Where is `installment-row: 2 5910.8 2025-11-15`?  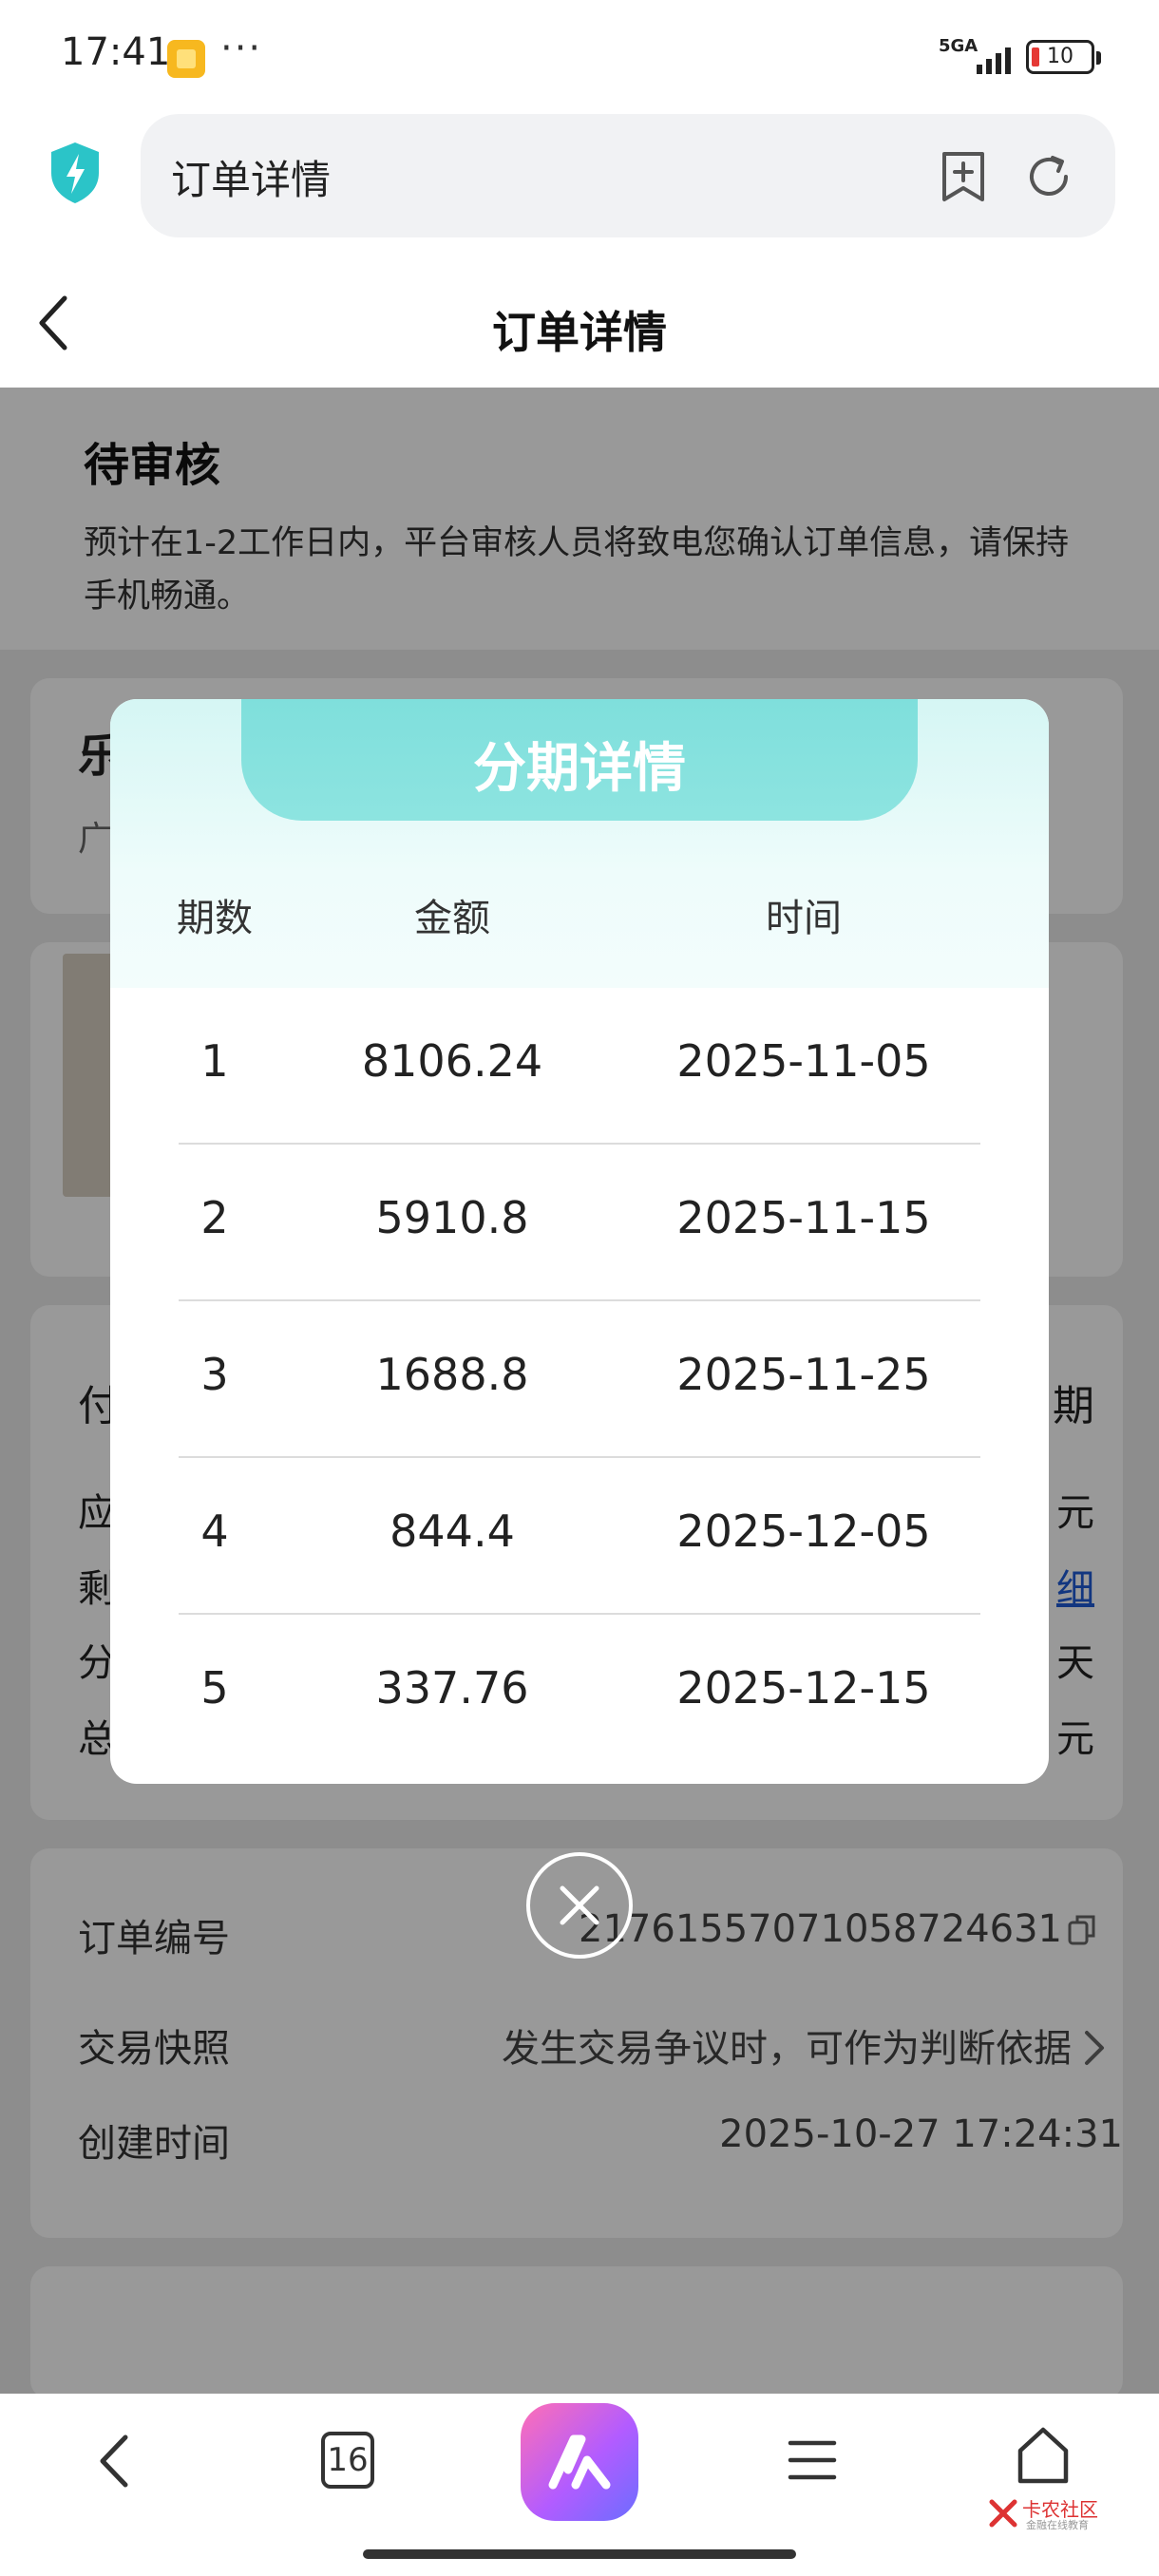
installment-row: 2 5910.8 2025-11-15 is located at coordinates (579, 1223).